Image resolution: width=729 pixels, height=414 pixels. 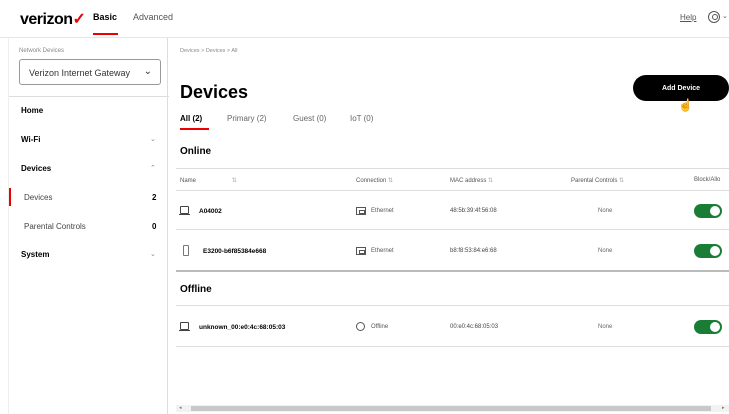 What do you see at coordinates (688, 17) in the screenshot?
I see `help-link: Help` at bounding box center [688, 17].